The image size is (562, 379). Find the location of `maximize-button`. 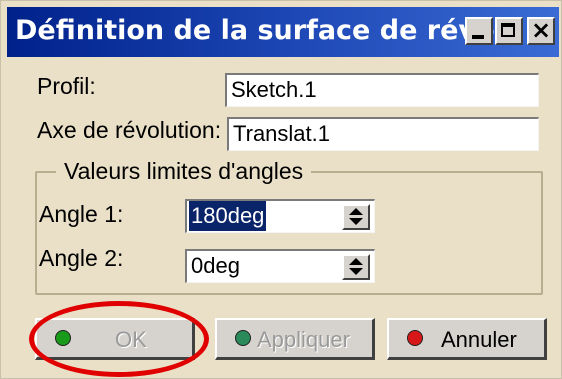

maximize-button is located at coordinates (509, 31).